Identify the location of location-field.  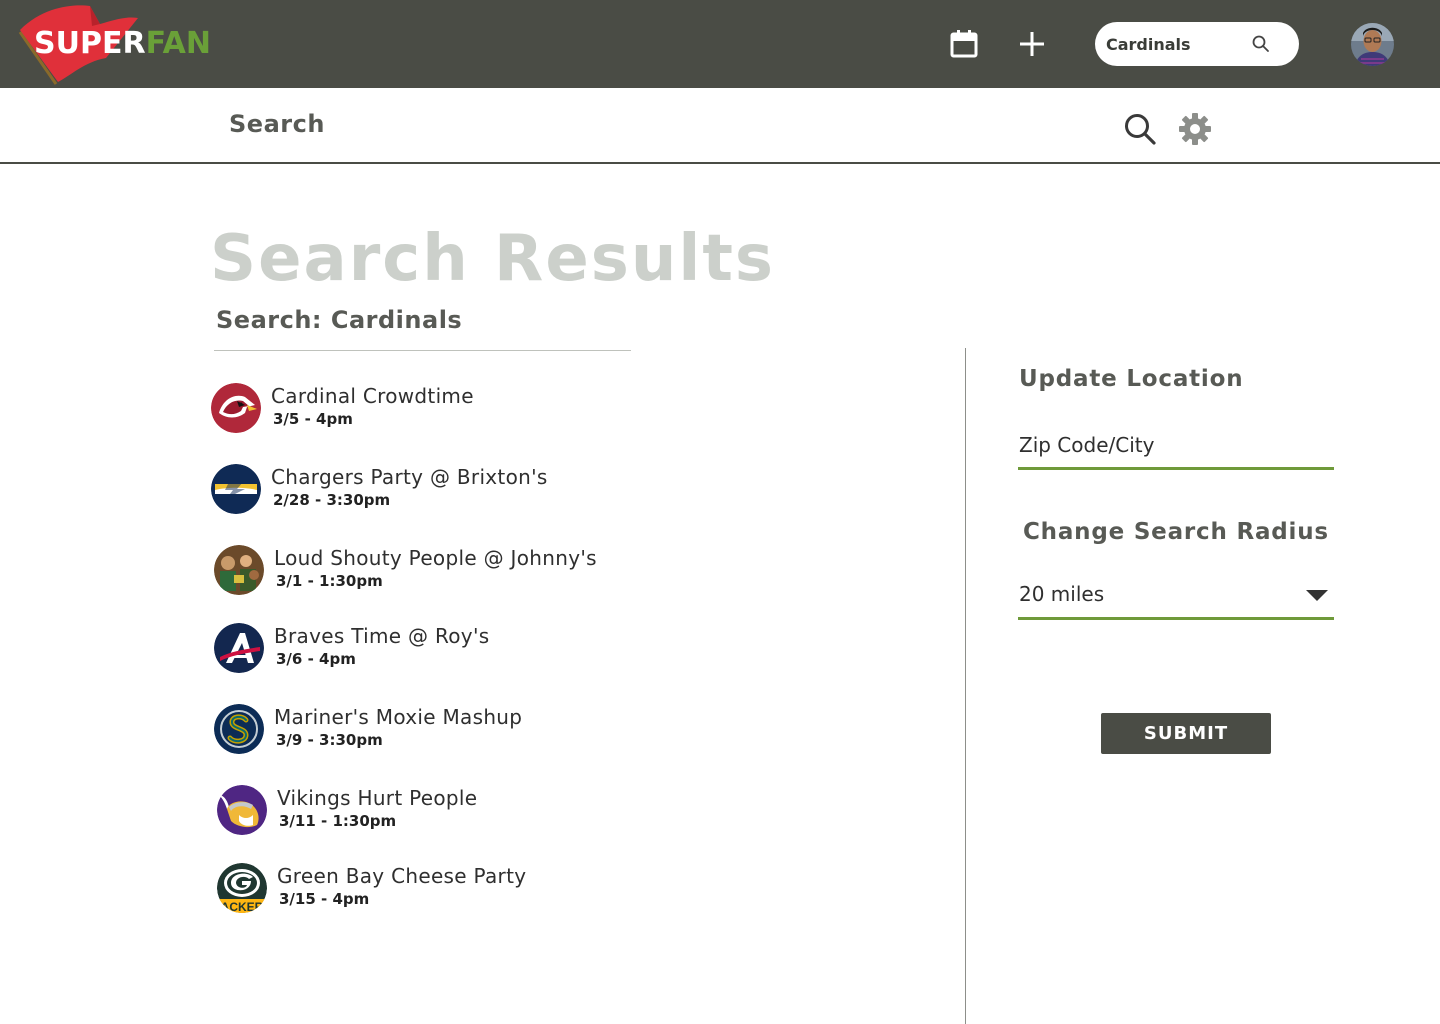
(1176, 447).